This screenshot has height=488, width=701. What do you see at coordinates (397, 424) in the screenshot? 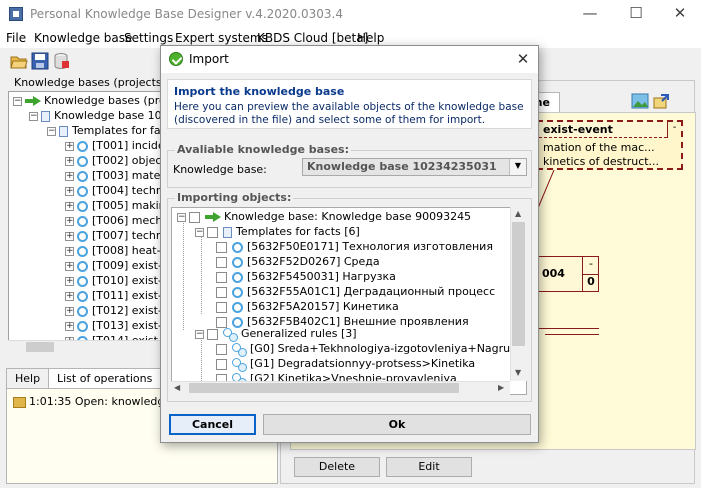
I see `ok-button: Ok` at bounding box center [397, 424].